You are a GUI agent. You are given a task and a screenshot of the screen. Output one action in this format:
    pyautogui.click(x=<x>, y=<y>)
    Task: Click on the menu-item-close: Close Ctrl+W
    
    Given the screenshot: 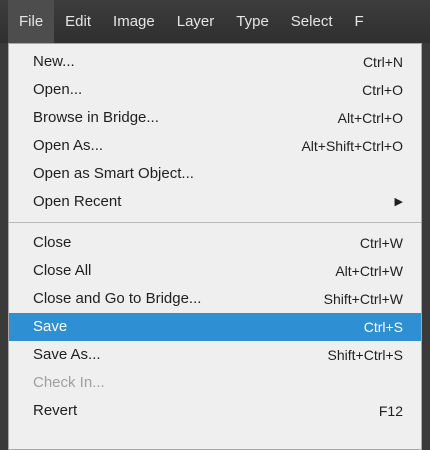 What is the action you would take?
    pyautogui.click(x=215, y=243)
    